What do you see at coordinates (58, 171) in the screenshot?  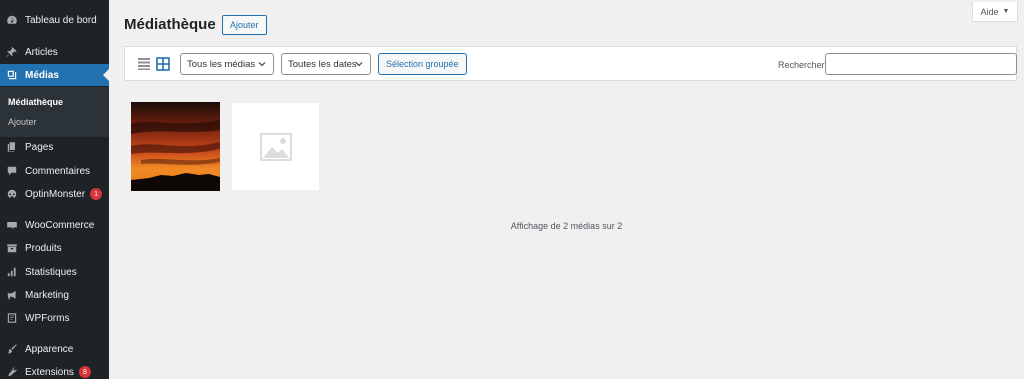 I see `sidebar-item-label: Commentaires` at bounding box center [58, 171].